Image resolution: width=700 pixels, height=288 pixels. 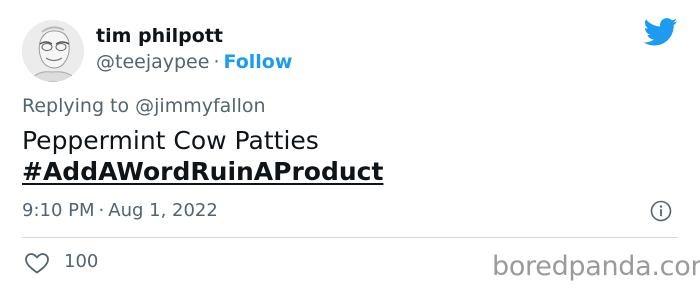 I want to click on reply-mention-link: @jimmyfallon, so click(x=200, y=106).